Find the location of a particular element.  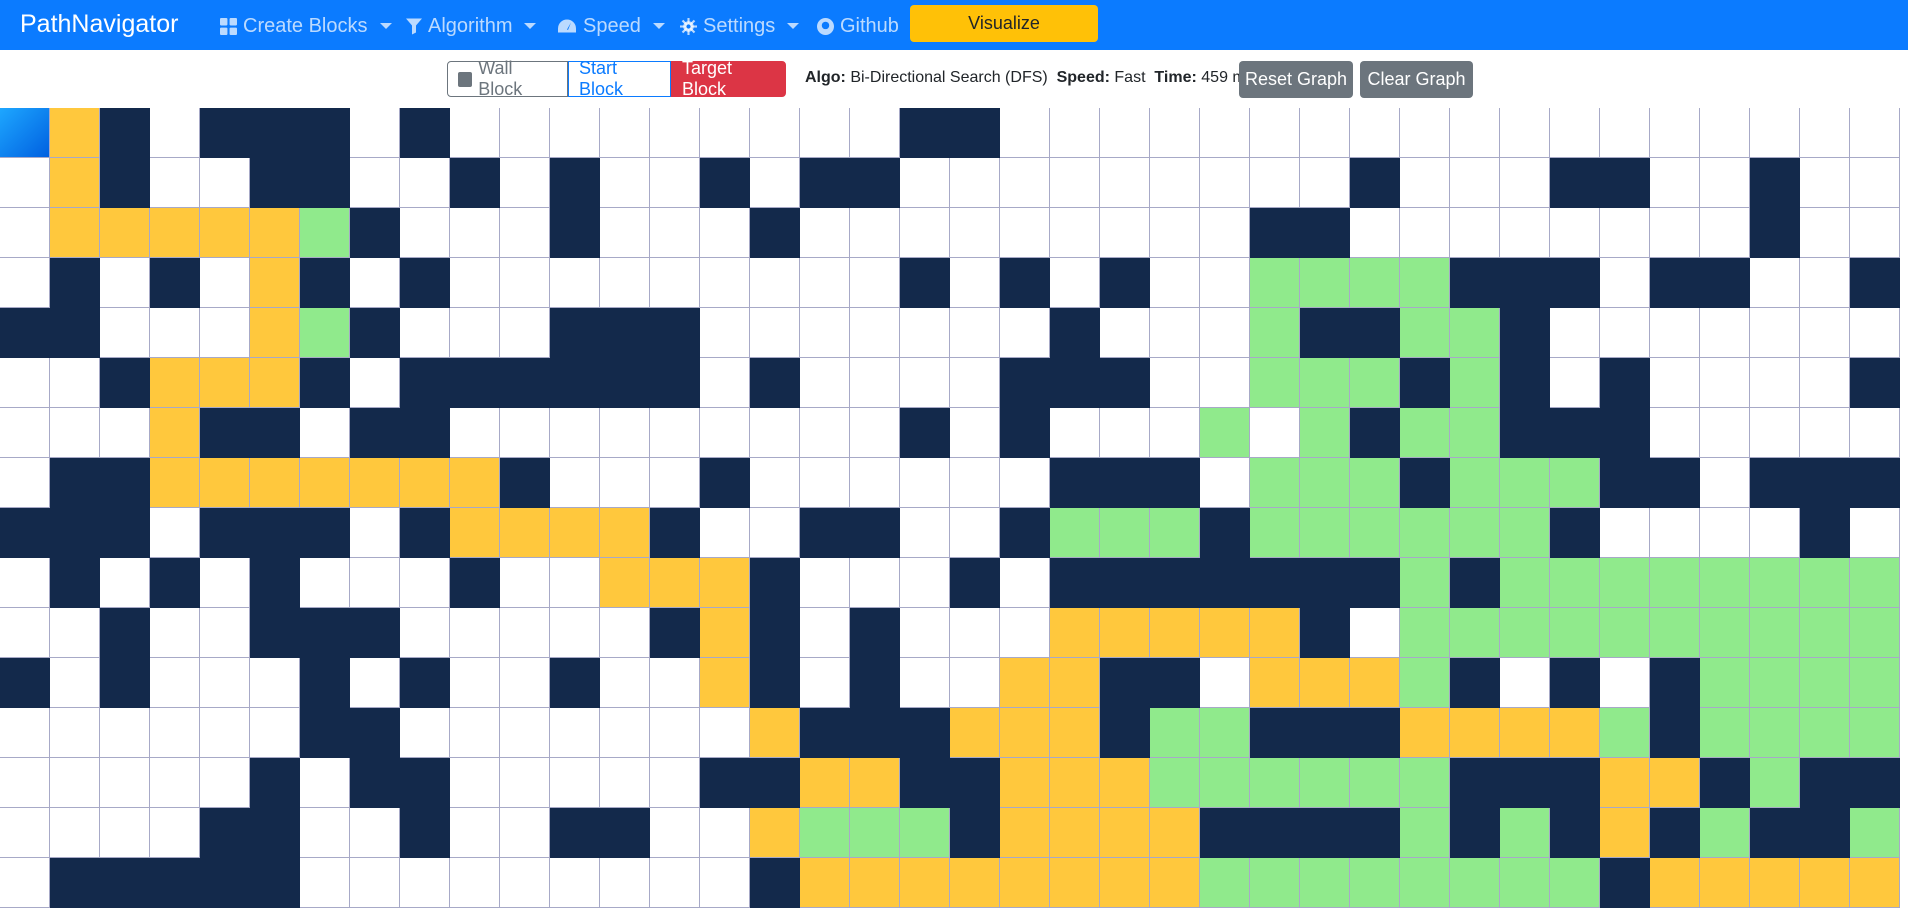

brand-logo: PathNavigator is located at coordinates (99, 24).